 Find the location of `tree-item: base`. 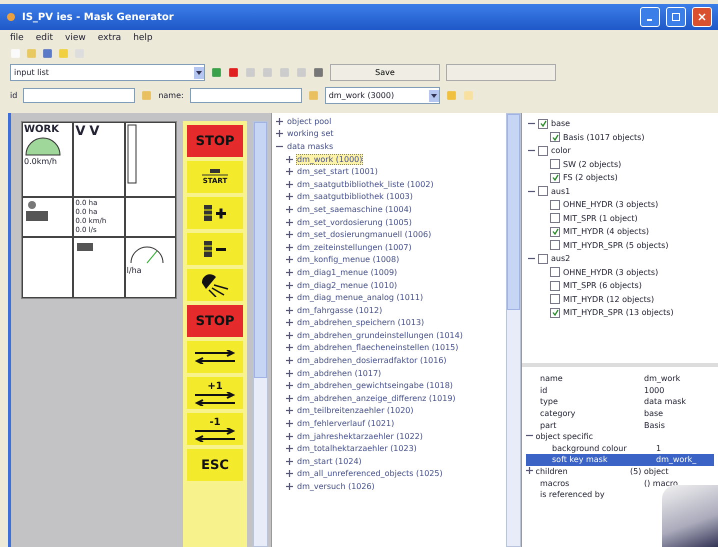

tree-item: base is located at coordinates (560, 123).